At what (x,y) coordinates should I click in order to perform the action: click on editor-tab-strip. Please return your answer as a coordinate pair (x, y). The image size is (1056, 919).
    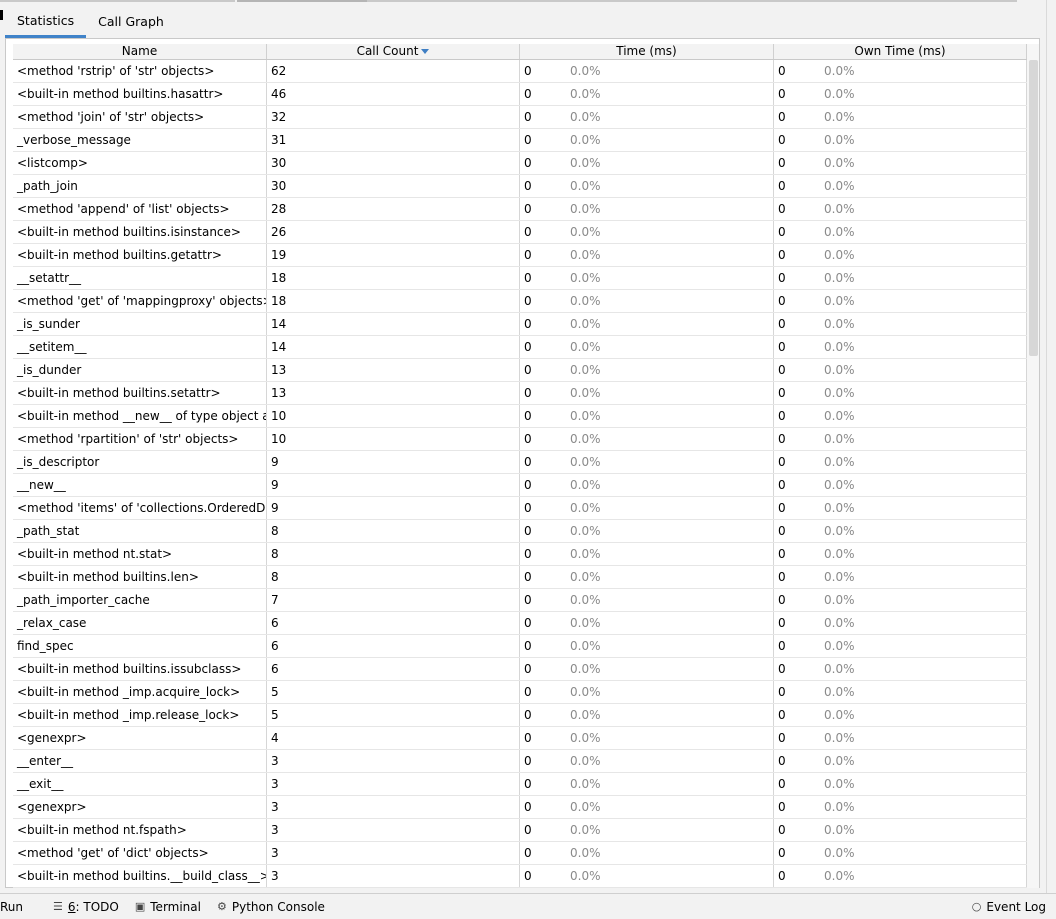
    Looking at the image, I should click on (692, 1).